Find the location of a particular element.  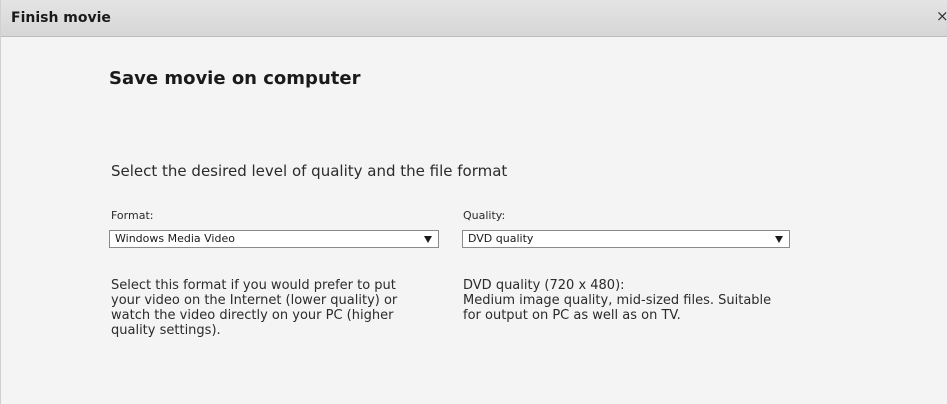

page-title: Save movie on computer is located at coordinates (235, 78).